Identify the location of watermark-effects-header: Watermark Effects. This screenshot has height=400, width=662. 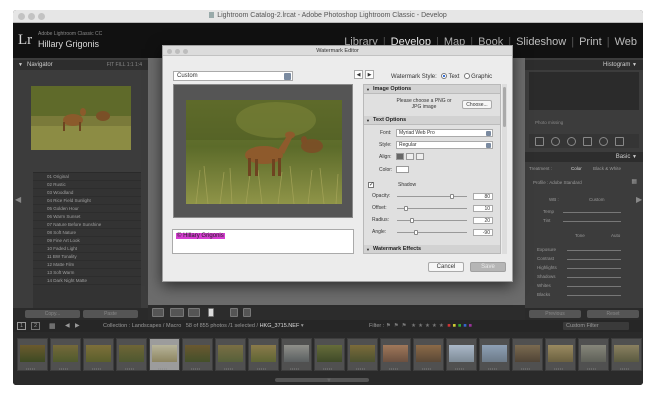
(432, 249).